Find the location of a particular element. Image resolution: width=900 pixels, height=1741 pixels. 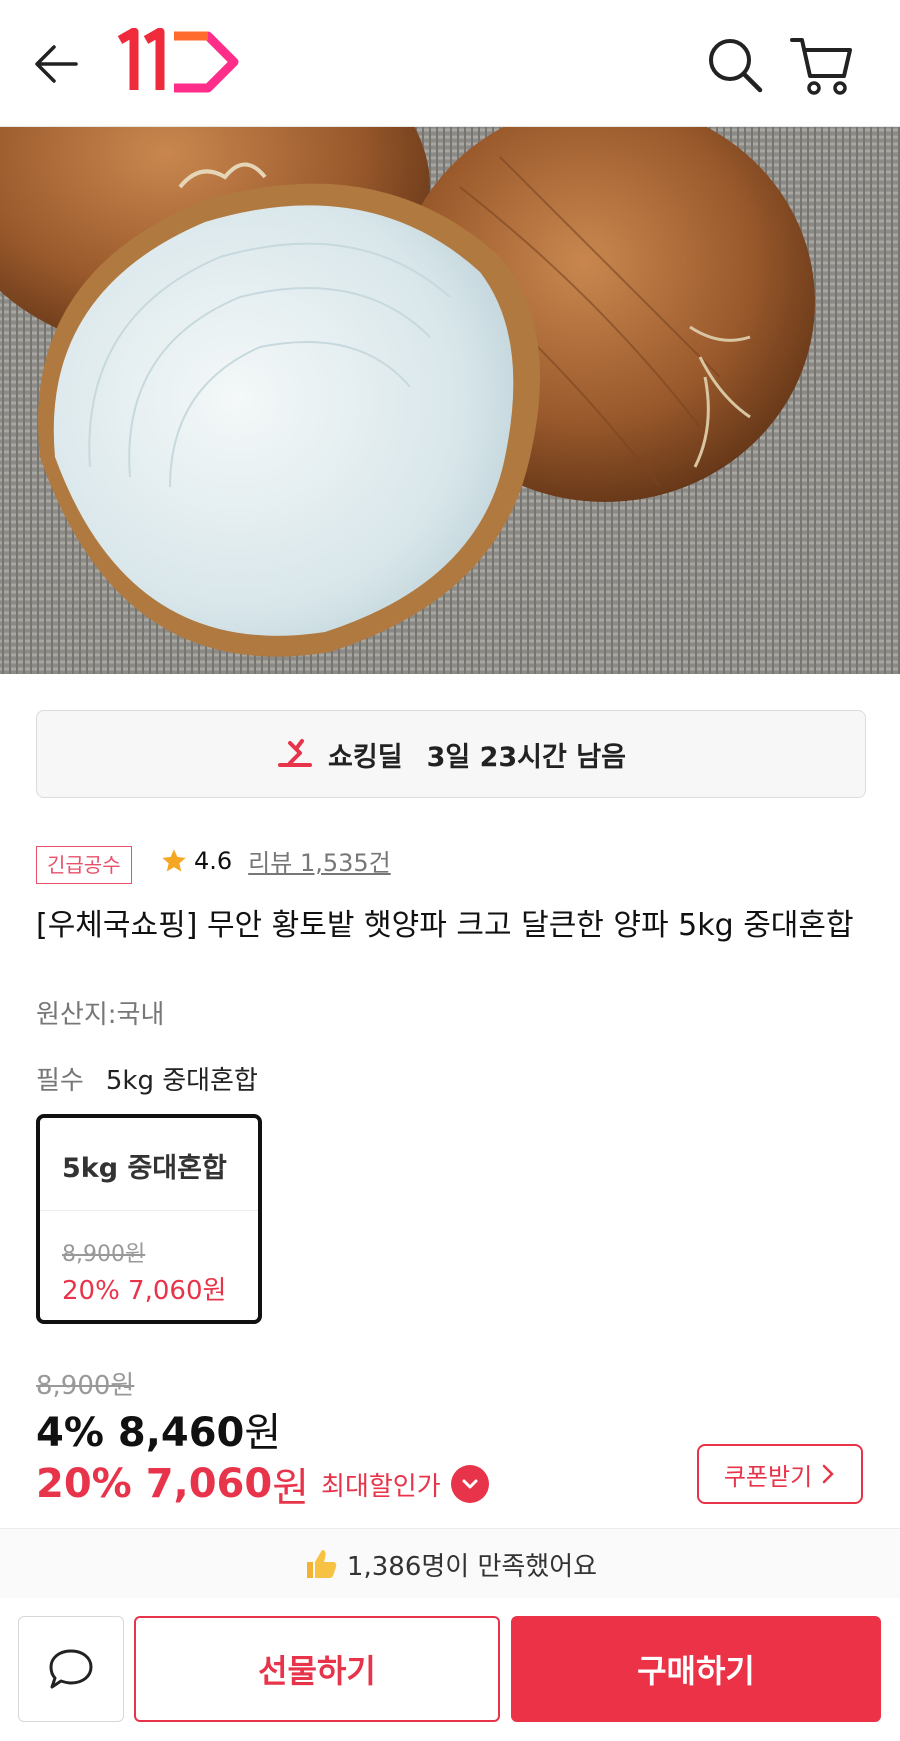

option-selected-value: 5kg 중대혼합 is located at coordinates (181, 1081).